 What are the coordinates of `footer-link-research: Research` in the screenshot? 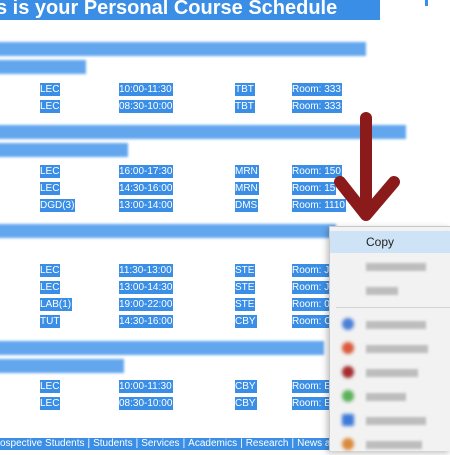 It's located at (267, 443).